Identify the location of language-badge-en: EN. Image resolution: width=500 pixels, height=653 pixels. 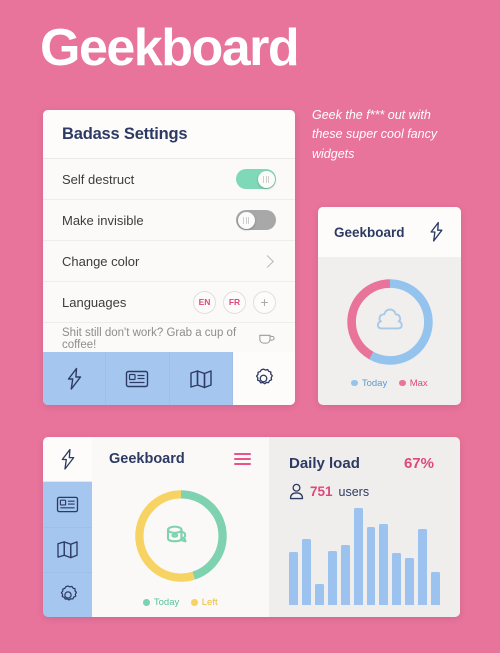
(204, 302).